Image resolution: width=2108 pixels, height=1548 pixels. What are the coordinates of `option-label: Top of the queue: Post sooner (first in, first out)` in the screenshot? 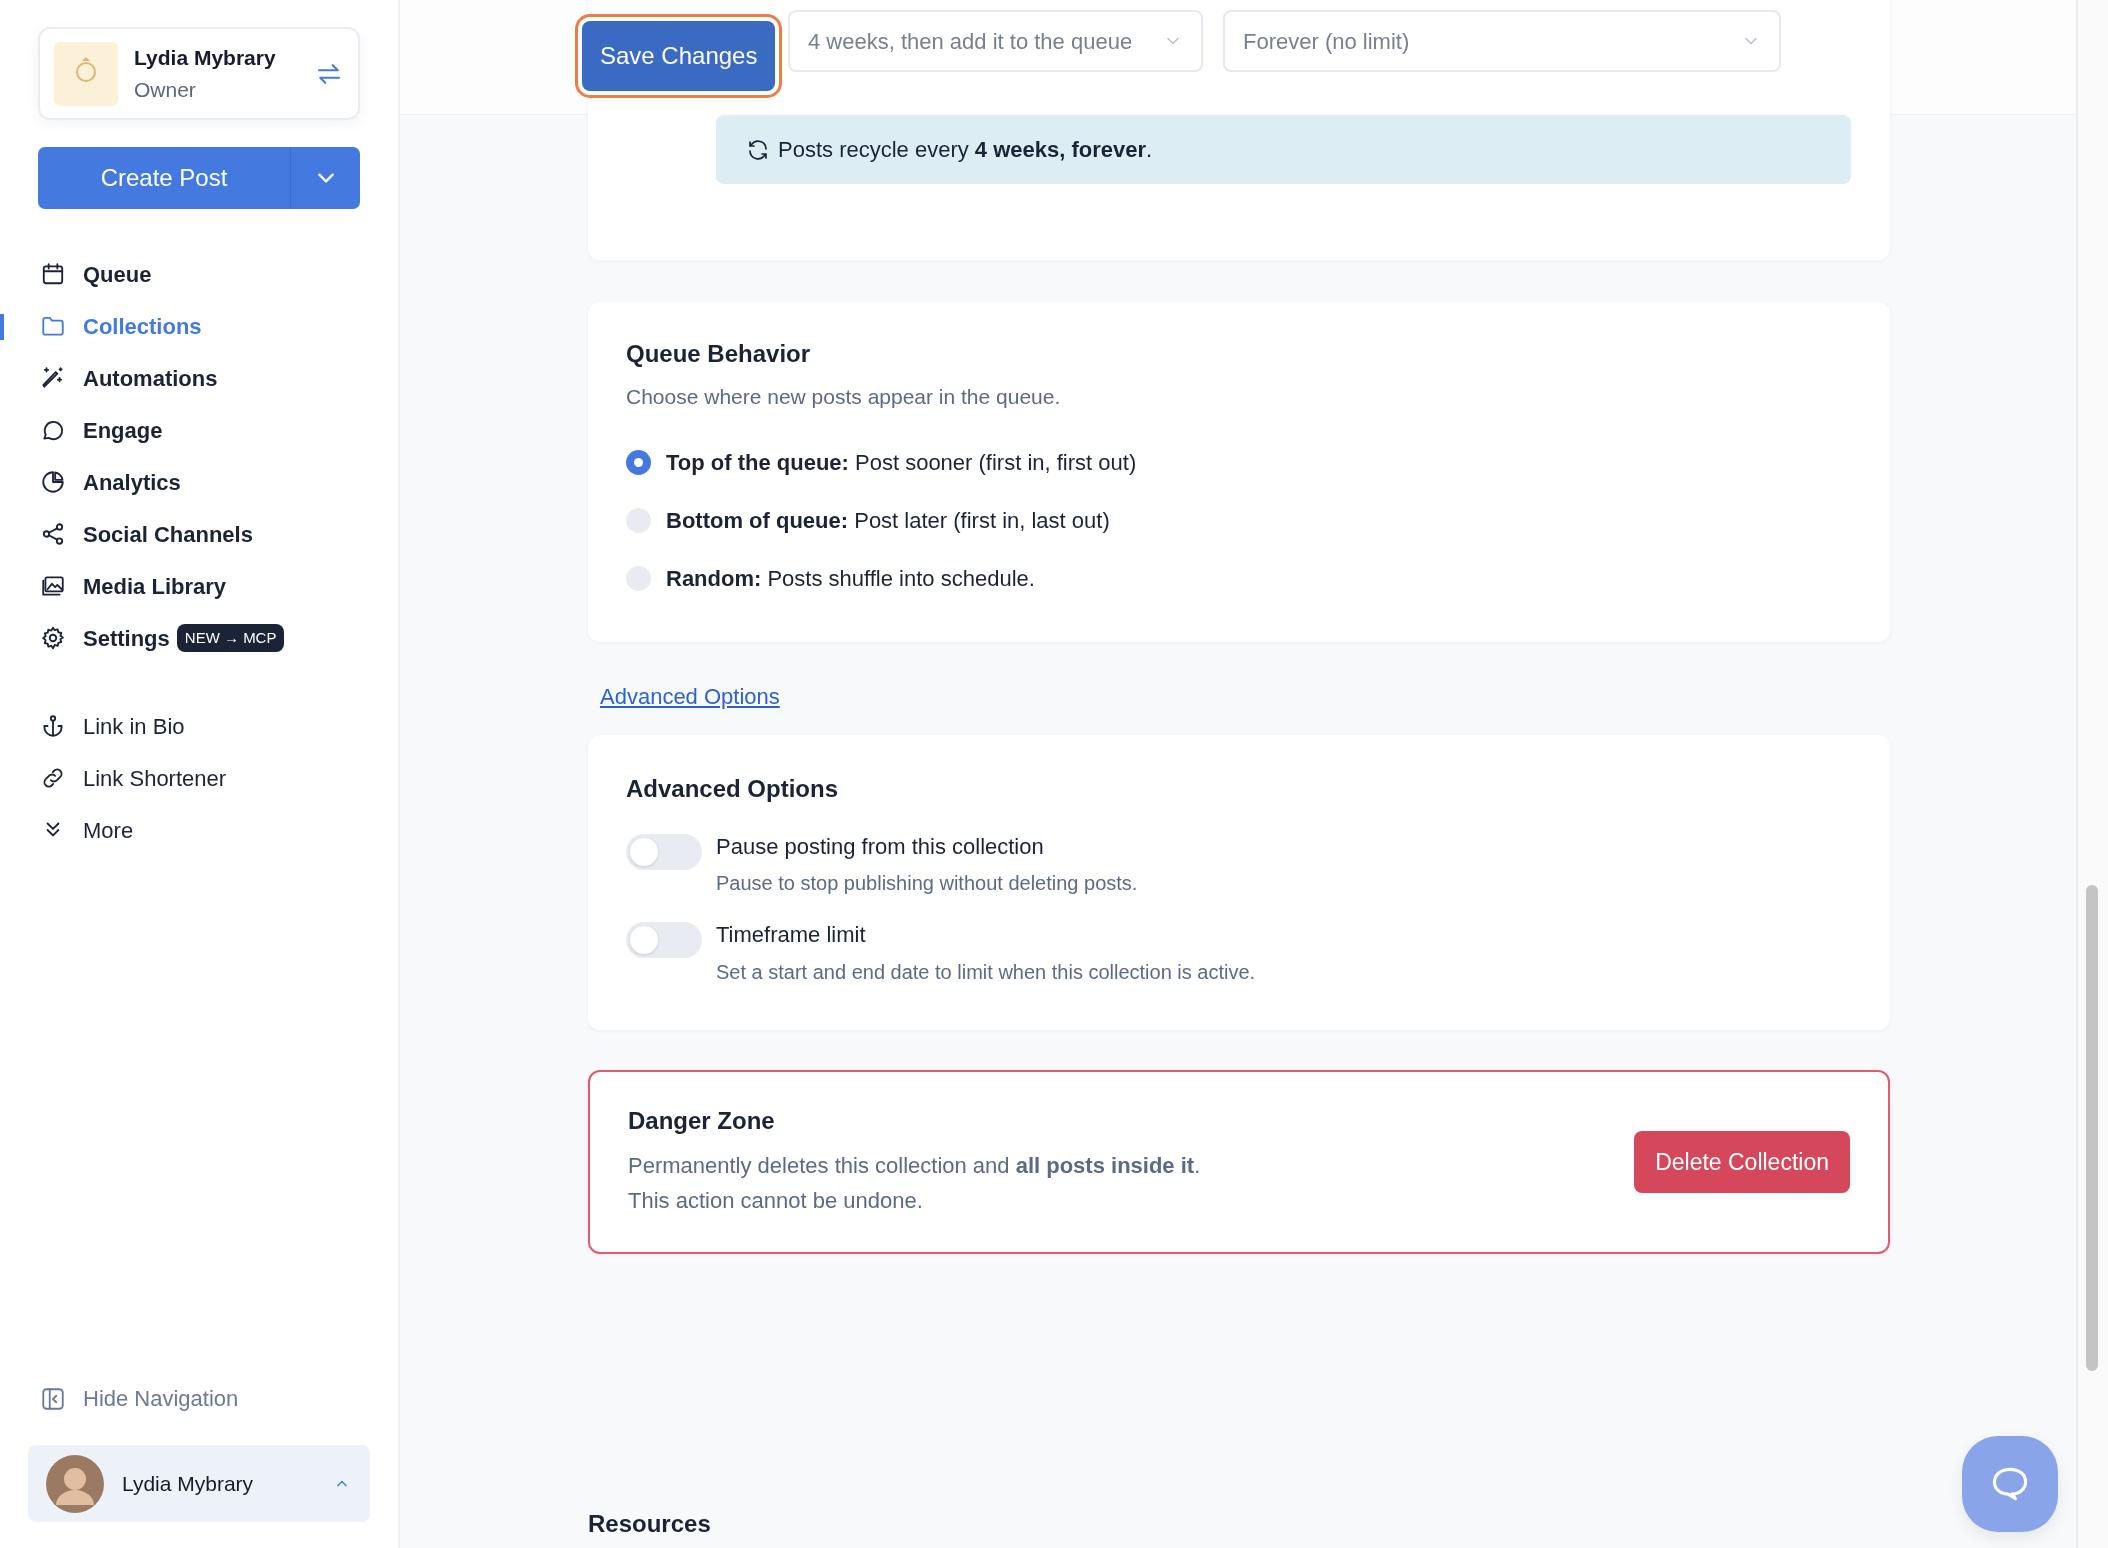 It's located at (901, 463).